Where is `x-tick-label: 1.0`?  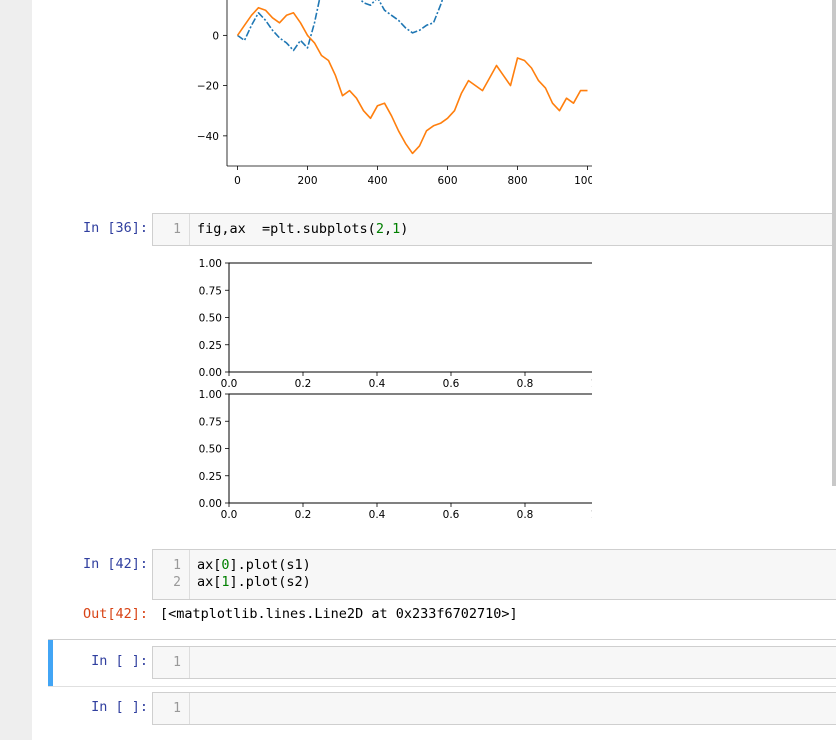
x-tick-label: 1.0 is located at coordinates (591, 515).